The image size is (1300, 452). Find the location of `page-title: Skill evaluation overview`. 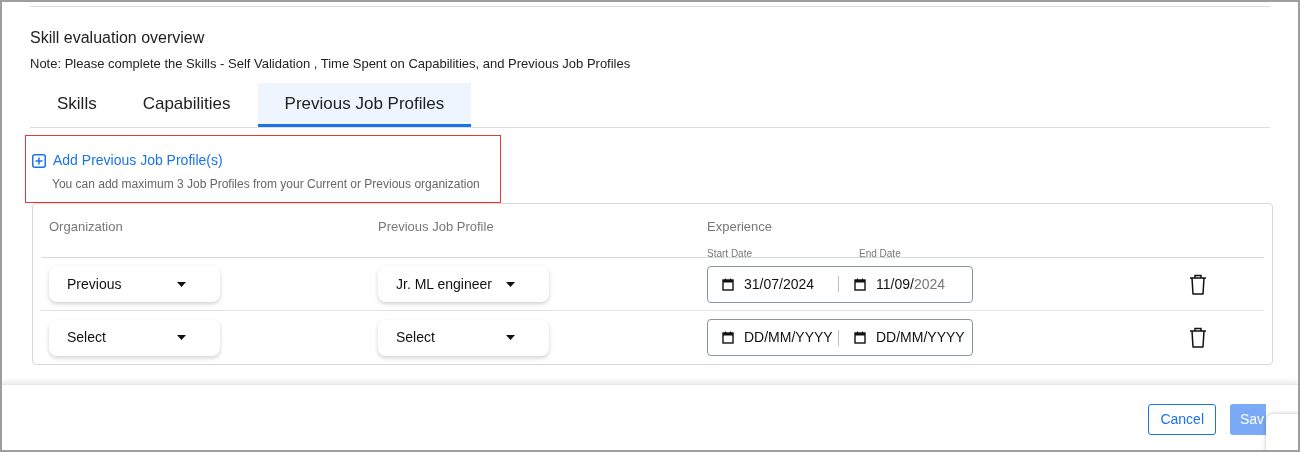

page-title: Skill evaluation overview is located at coordinates (118, 38).